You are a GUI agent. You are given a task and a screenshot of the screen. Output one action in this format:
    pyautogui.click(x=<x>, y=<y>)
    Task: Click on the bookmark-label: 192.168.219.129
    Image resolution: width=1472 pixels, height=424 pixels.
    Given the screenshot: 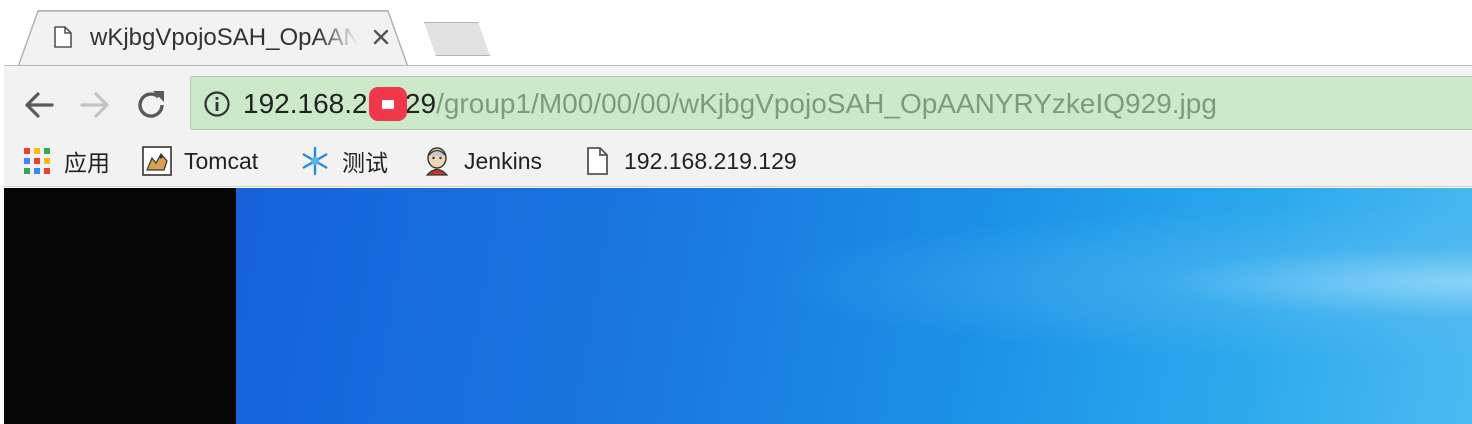 What is the action you would take?
    pyautogui.click(x=710, y=160)
    